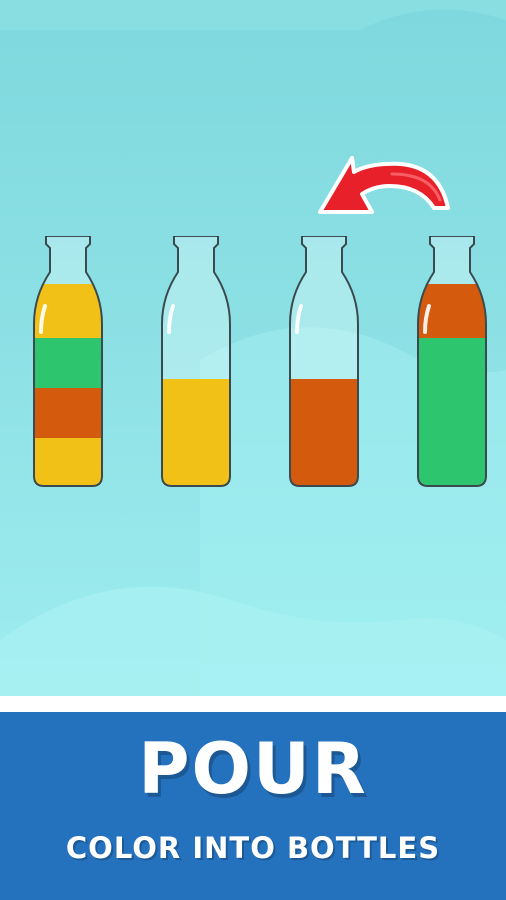 The image size is (506, 900). Describe the element at coordinates (253, 769) in the screenshot. I see `banner-title: POUR` at that location.